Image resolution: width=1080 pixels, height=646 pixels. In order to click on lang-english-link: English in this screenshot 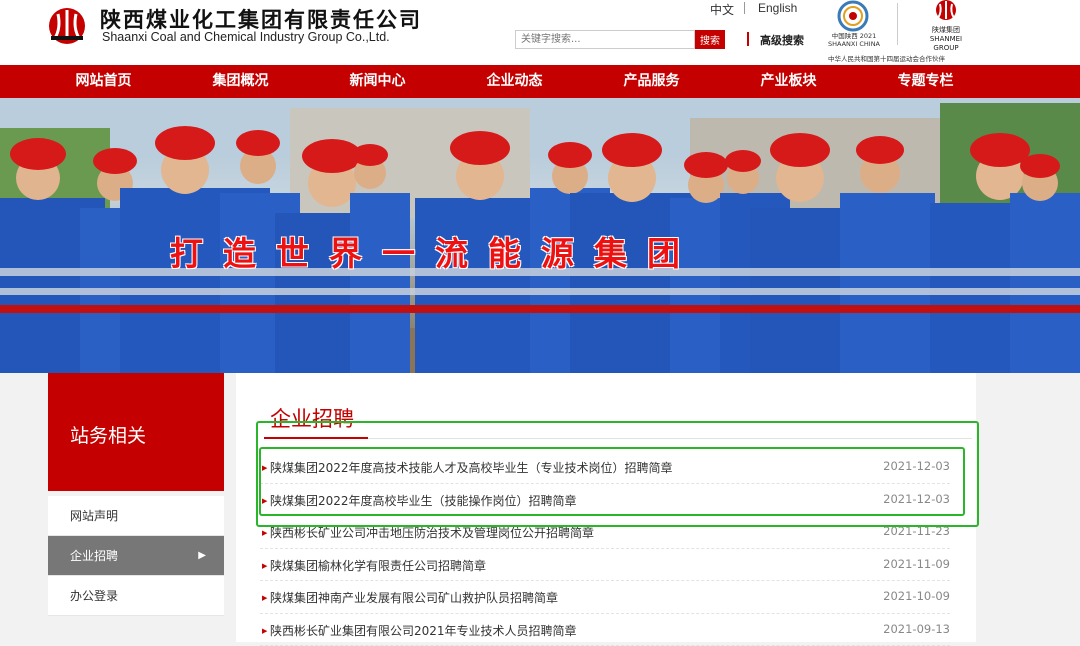, I will do `click(777, 8)`.